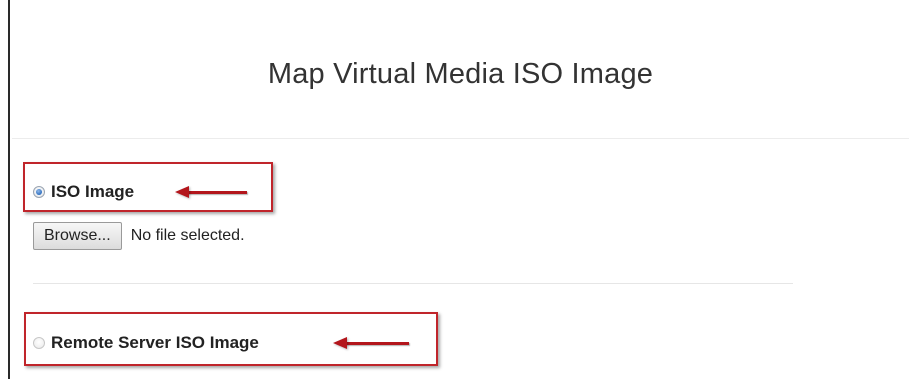 Image resolution: width=909 pixels, height=379 pixels. I want to click on section-divider, so click(413, 283).